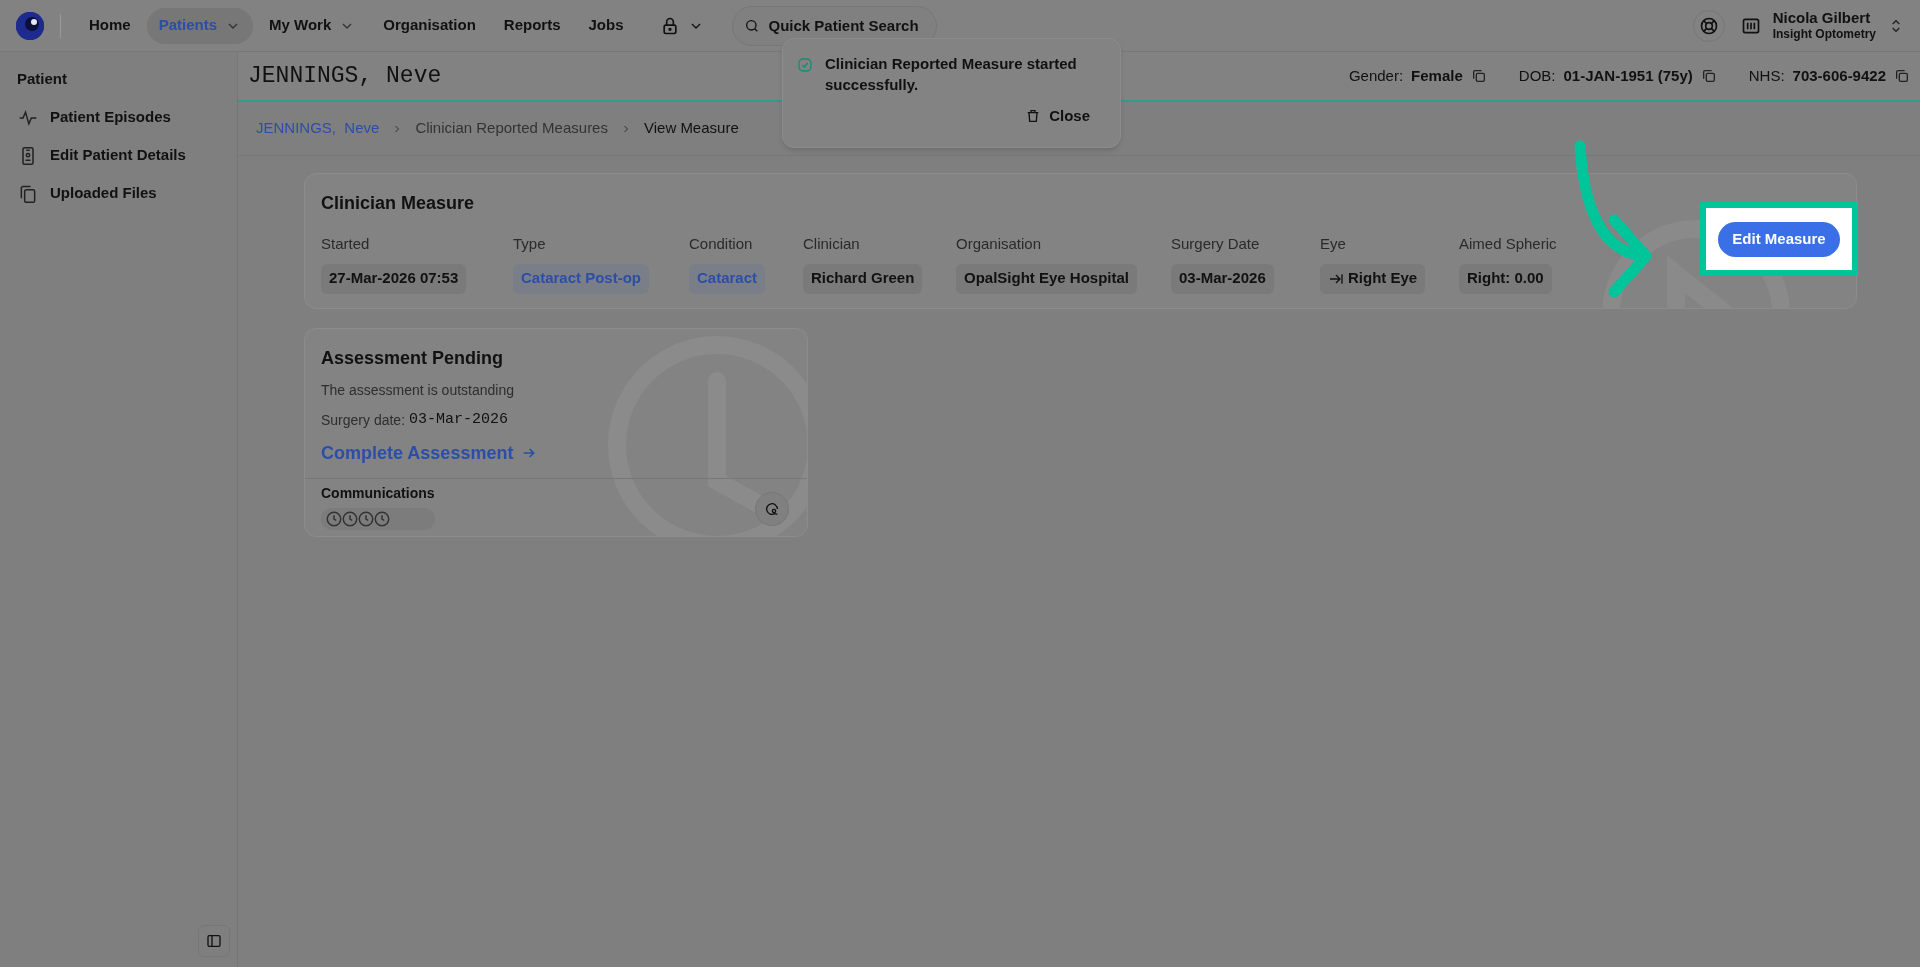 The image size is (1920, 967). Describe the element at coordinates (378, 493) in the screenshot. I see `communications-label: Communications` at that location.